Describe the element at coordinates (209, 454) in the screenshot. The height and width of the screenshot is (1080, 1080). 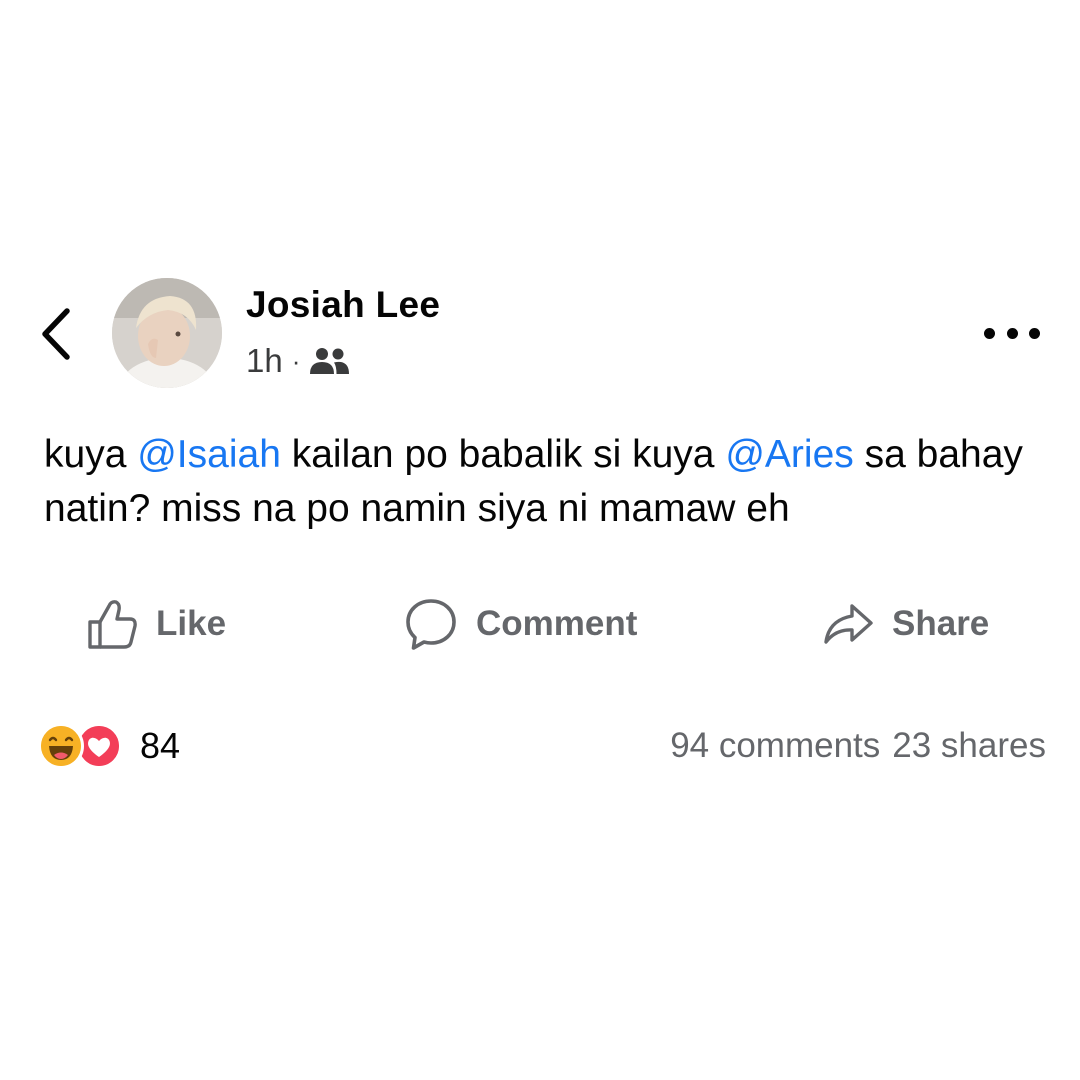
I see `mention-isaiah: @Isaiah` at that location.